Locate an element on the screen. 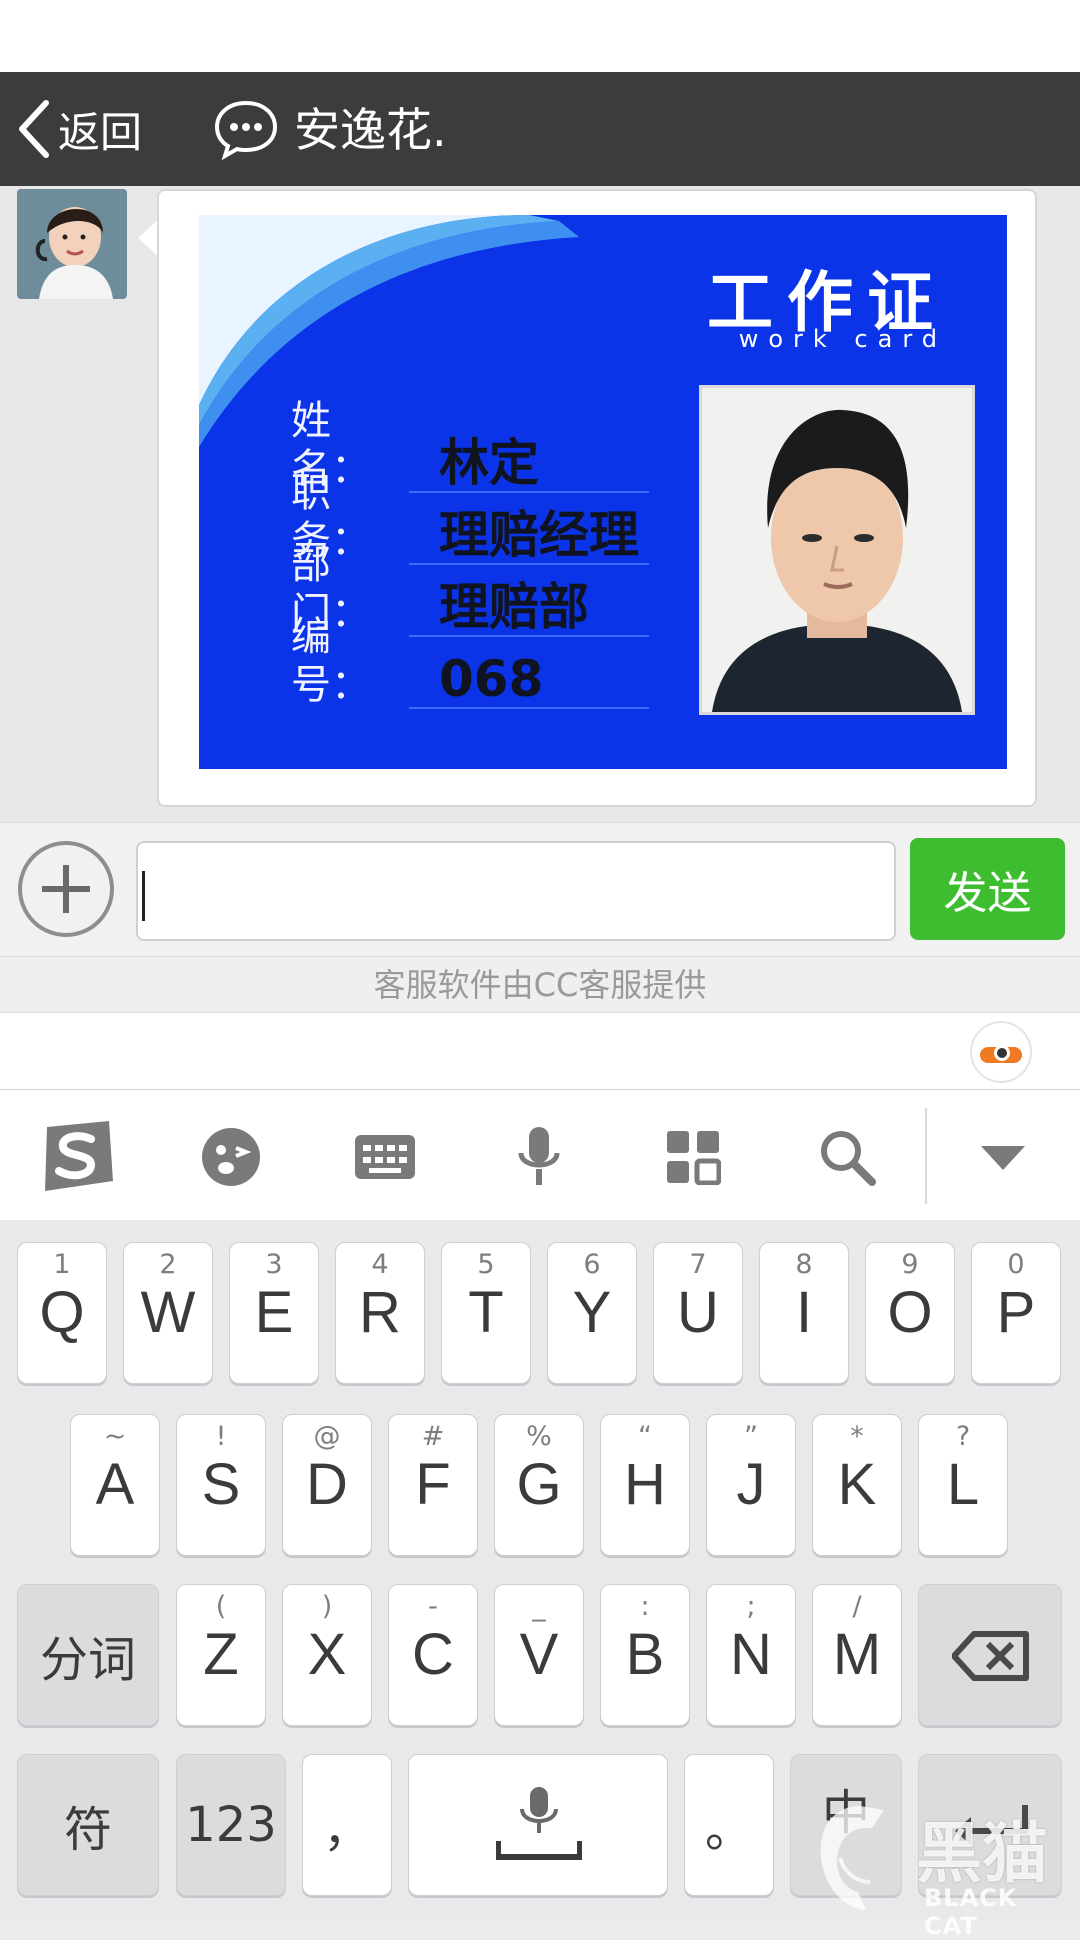 This screenshot has width=1080, height=1940. key-h: “H is located at coordinates (645, 1485).